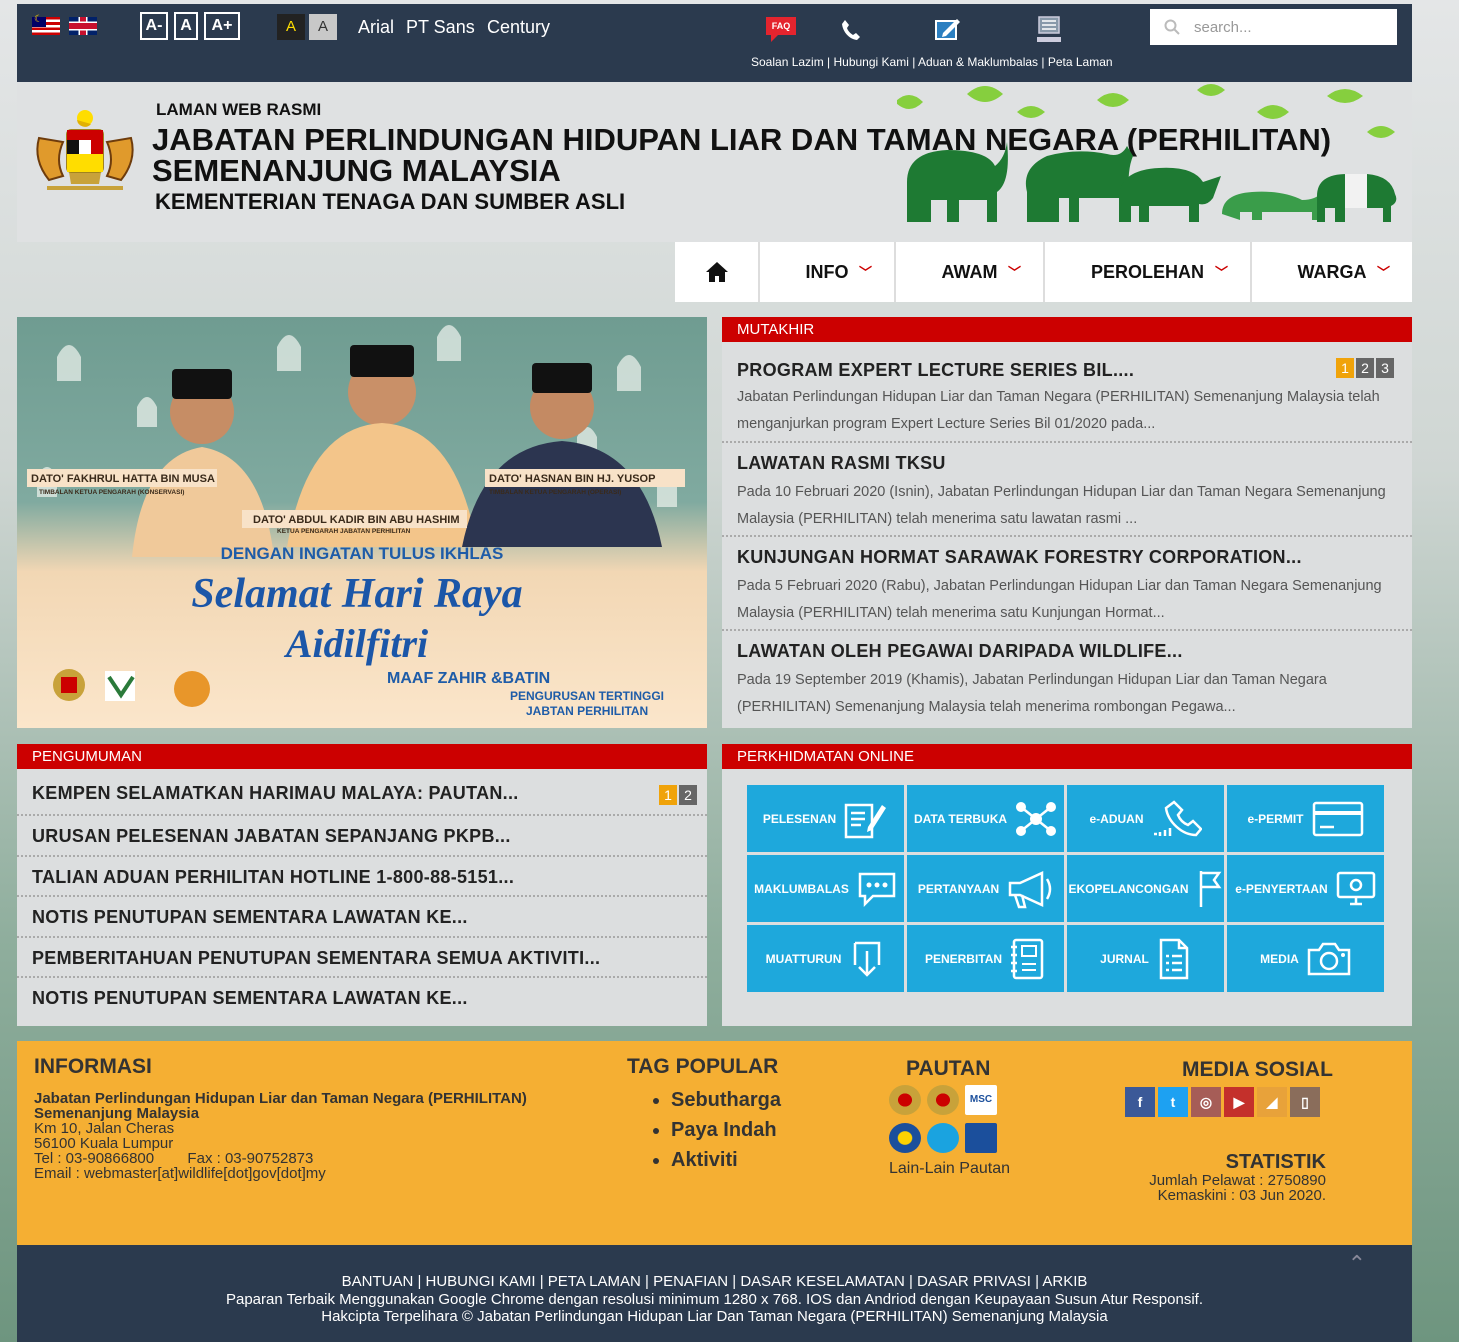 The image size is (1459, 1342). What do you see at coordinates (1241, 1195) in the screenshot?
I see `last-updated: Kemaskini : 03 Jun 2020.` at bounding box center [1241, 1195].